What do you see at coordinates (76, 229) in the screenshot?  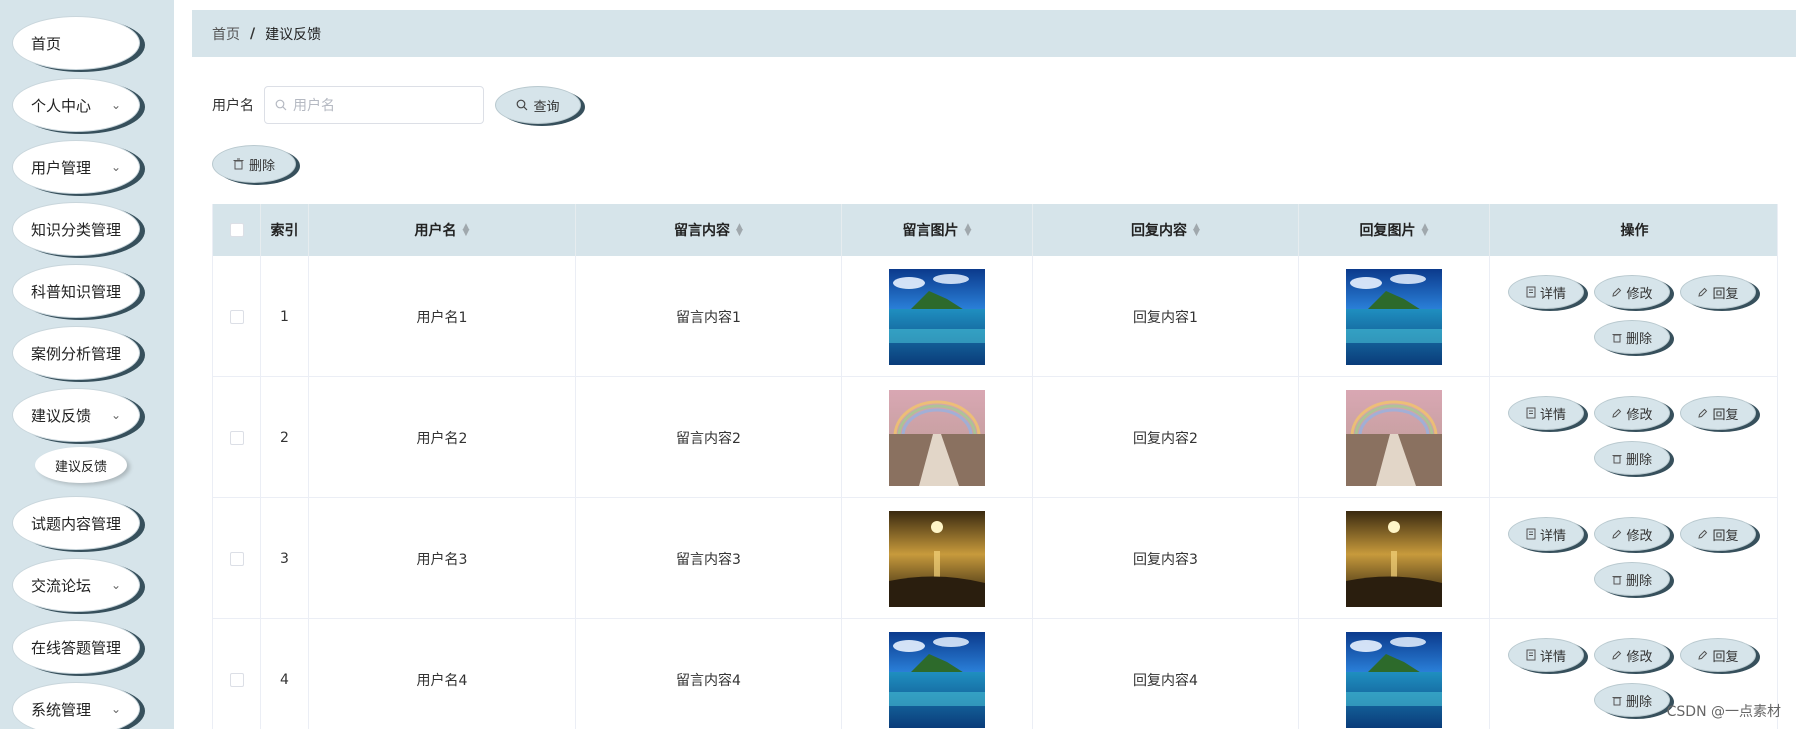 I see `sidebar-item-knowledge-category: 知识分类管理` at bounding box center [76, 229].